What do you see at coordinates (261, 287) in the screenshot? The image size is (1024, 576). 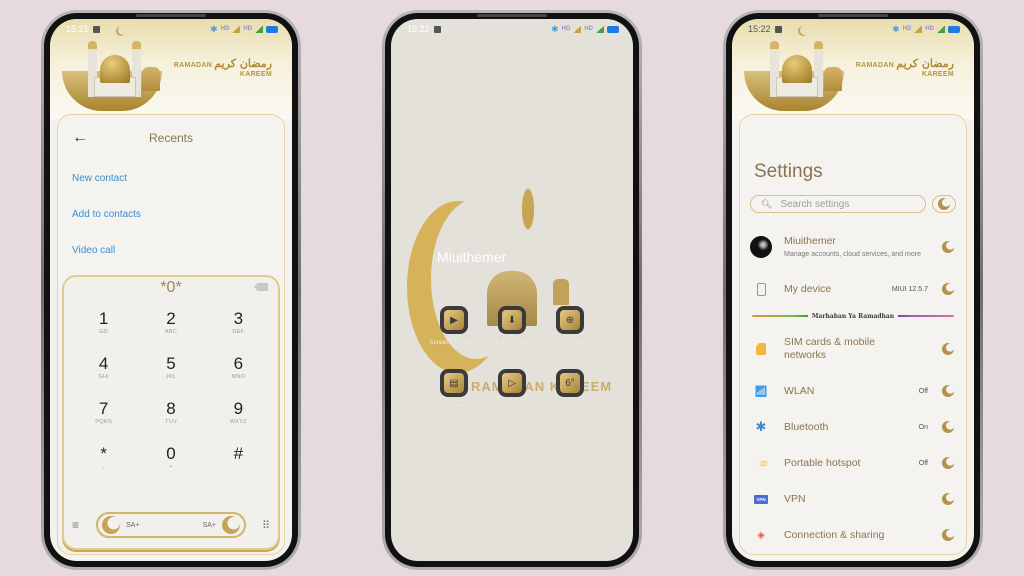 I see `backspace-icon` at bounding box center [261, 287].